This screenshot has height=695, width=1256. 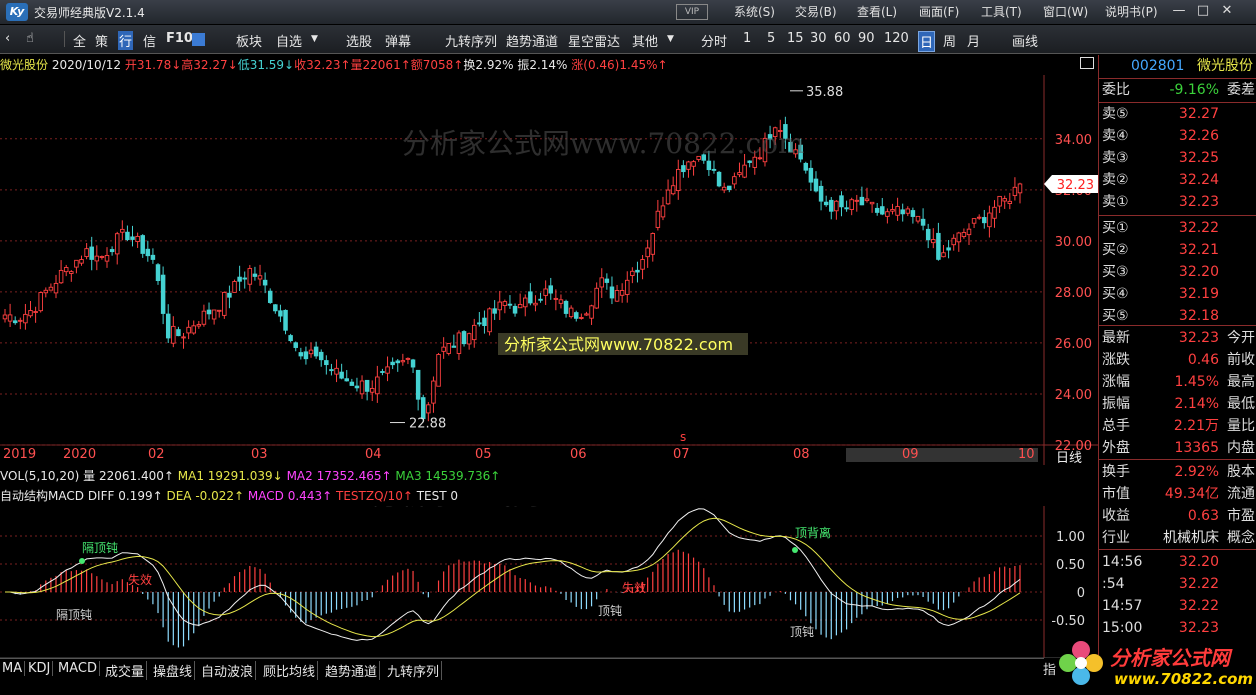 What do you see at coordinates (1241, 516) in the screenshot?
I see `stat2-2-right-label: 市盈` at bounding box center [1241, 516].